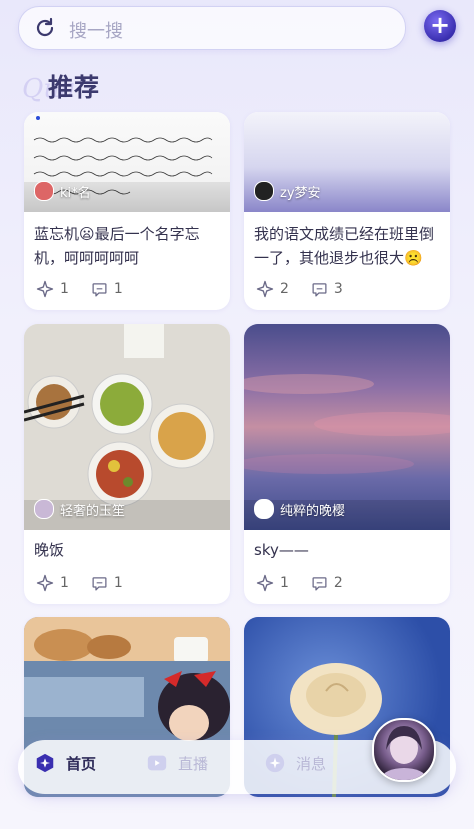  What do you see at coordinates (127, 427) in the screenshot?
I see `post-image: 轻奢的玉笙` at bounding box center [127, 427].